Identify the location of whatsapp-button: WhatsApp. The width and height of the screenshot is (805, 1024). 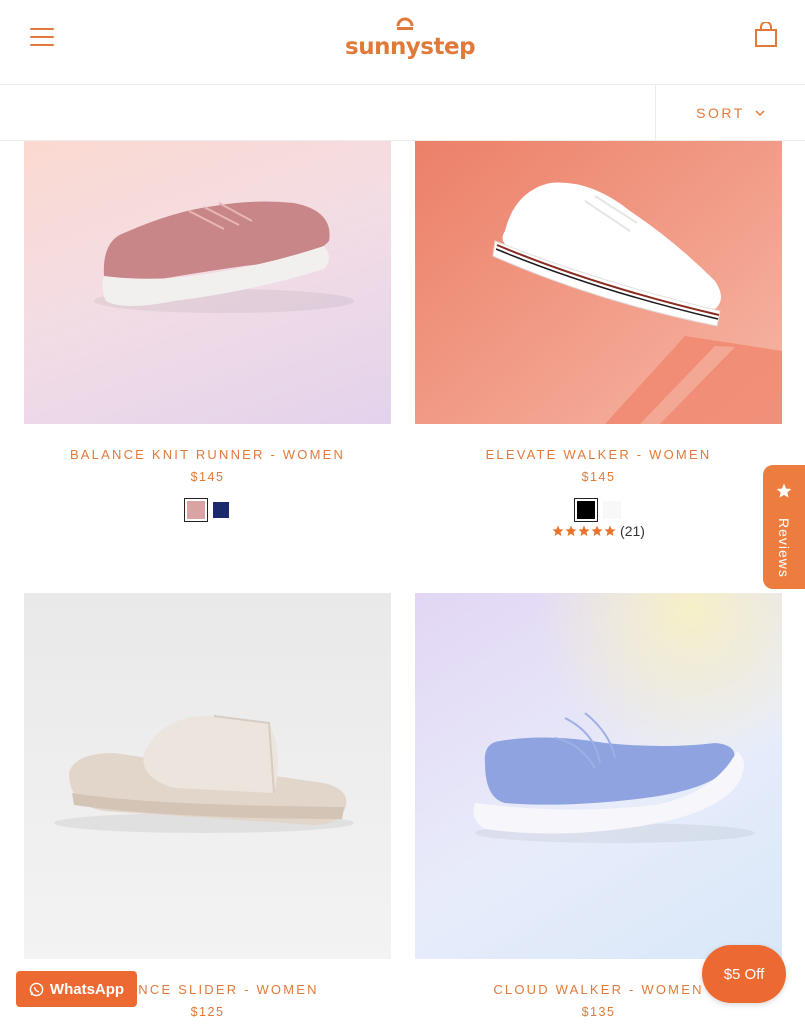
(76, 989).